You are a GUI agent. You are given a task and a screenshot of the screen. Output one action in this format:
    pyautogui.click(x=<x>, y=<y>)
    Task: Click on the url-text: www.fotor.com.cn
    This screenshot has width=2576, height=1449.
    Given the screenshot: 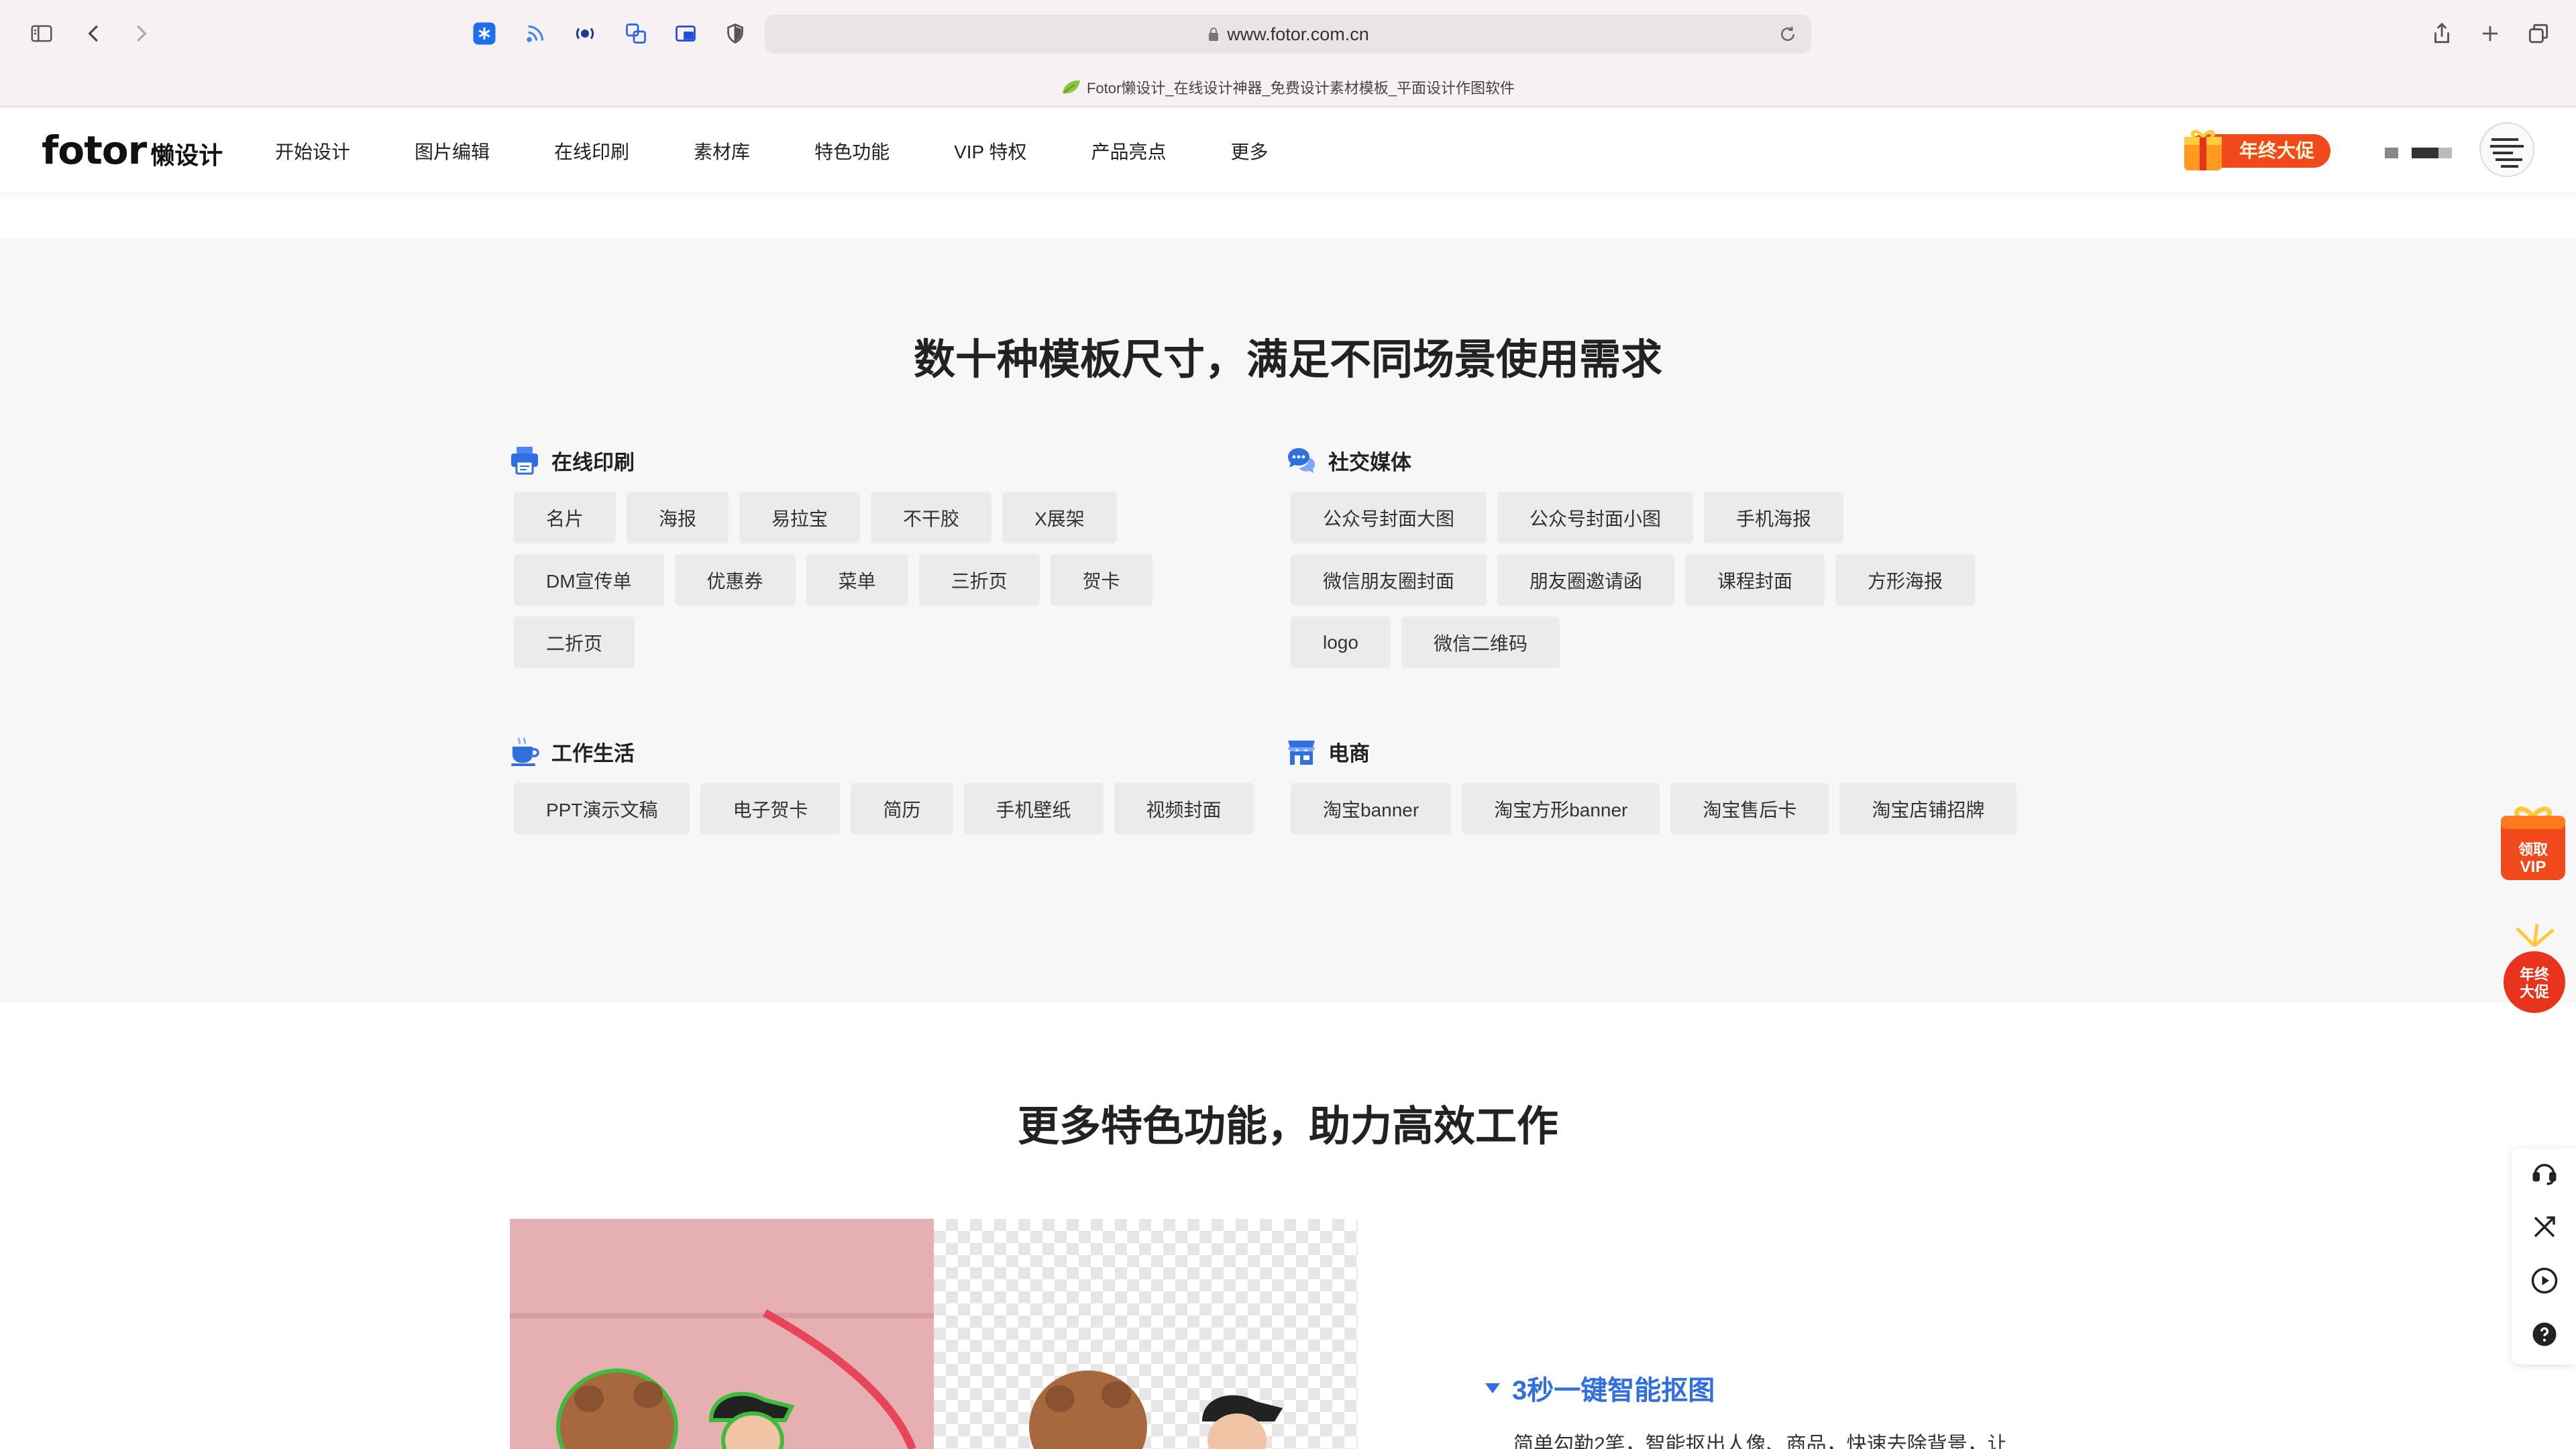 What is the action you would take?
    pyautogui.click(x=1298, y=33)
    